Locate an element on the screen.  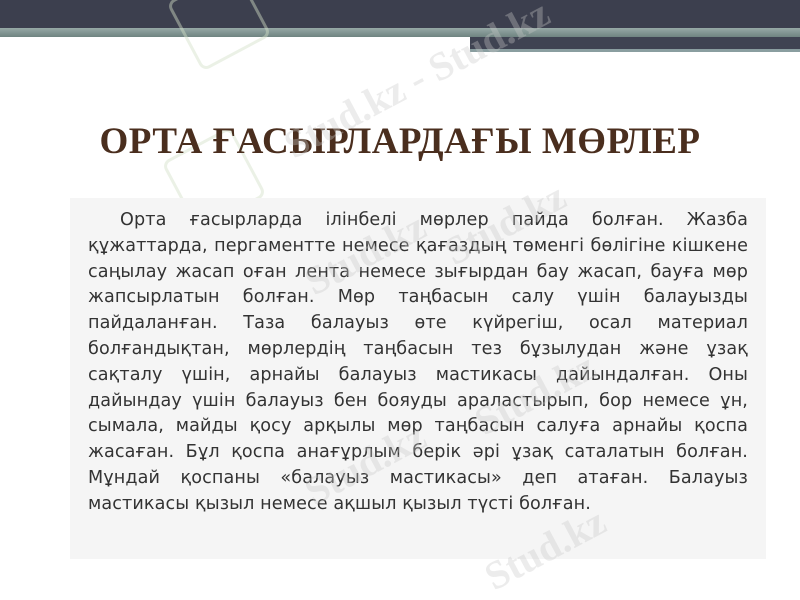
top-accent-band is located at coordinates (400, 32).